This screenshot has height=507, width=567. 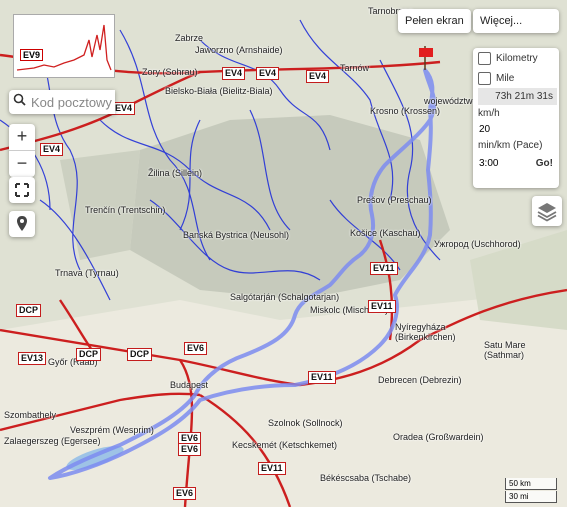 What do you see at coordinates (505, 350) in the screenshot?
I see `map-label: Satu Mare (Sathmar)` at bounding box center [505, 350].